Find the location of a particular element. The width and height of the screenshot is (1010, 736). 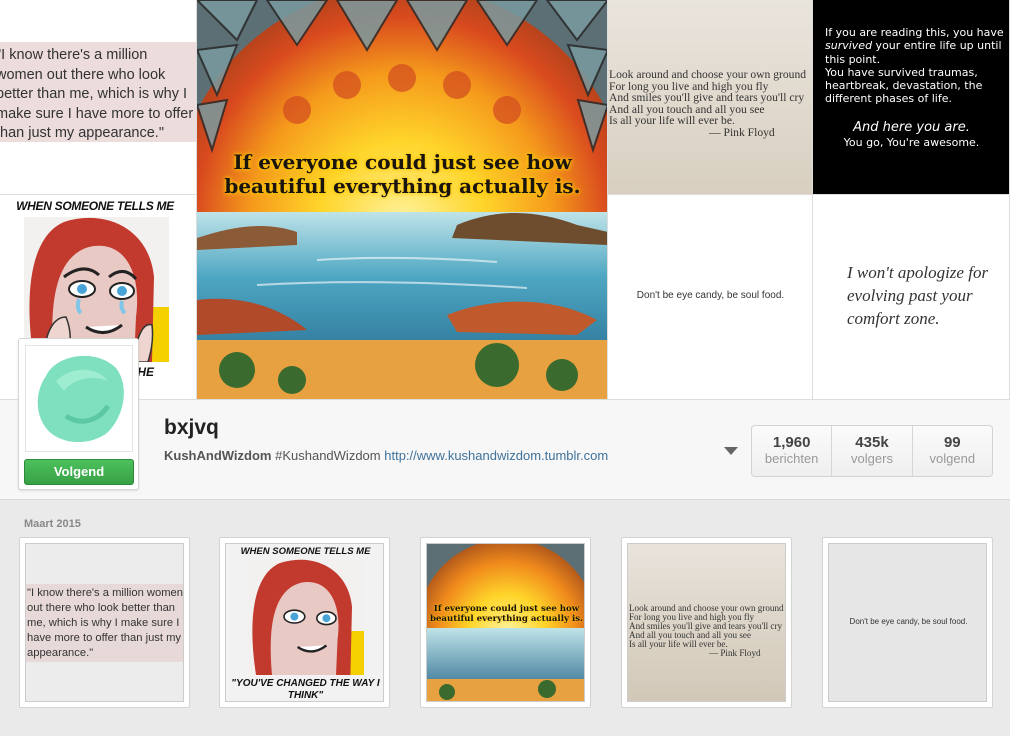

avatar-card: Volgend is located at coordinates (78, 414).